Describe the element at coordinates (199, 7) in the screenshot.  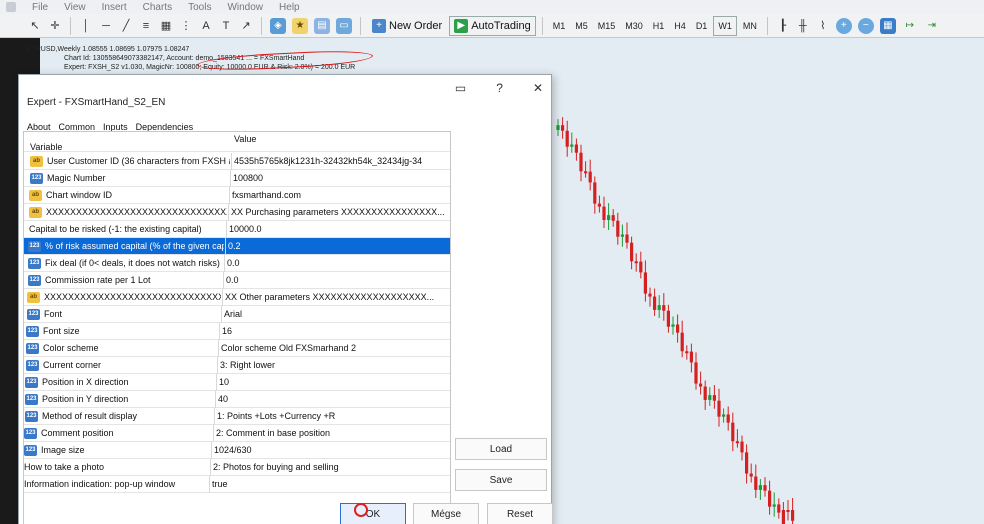
I see `menu-tools: Tools` at that location.